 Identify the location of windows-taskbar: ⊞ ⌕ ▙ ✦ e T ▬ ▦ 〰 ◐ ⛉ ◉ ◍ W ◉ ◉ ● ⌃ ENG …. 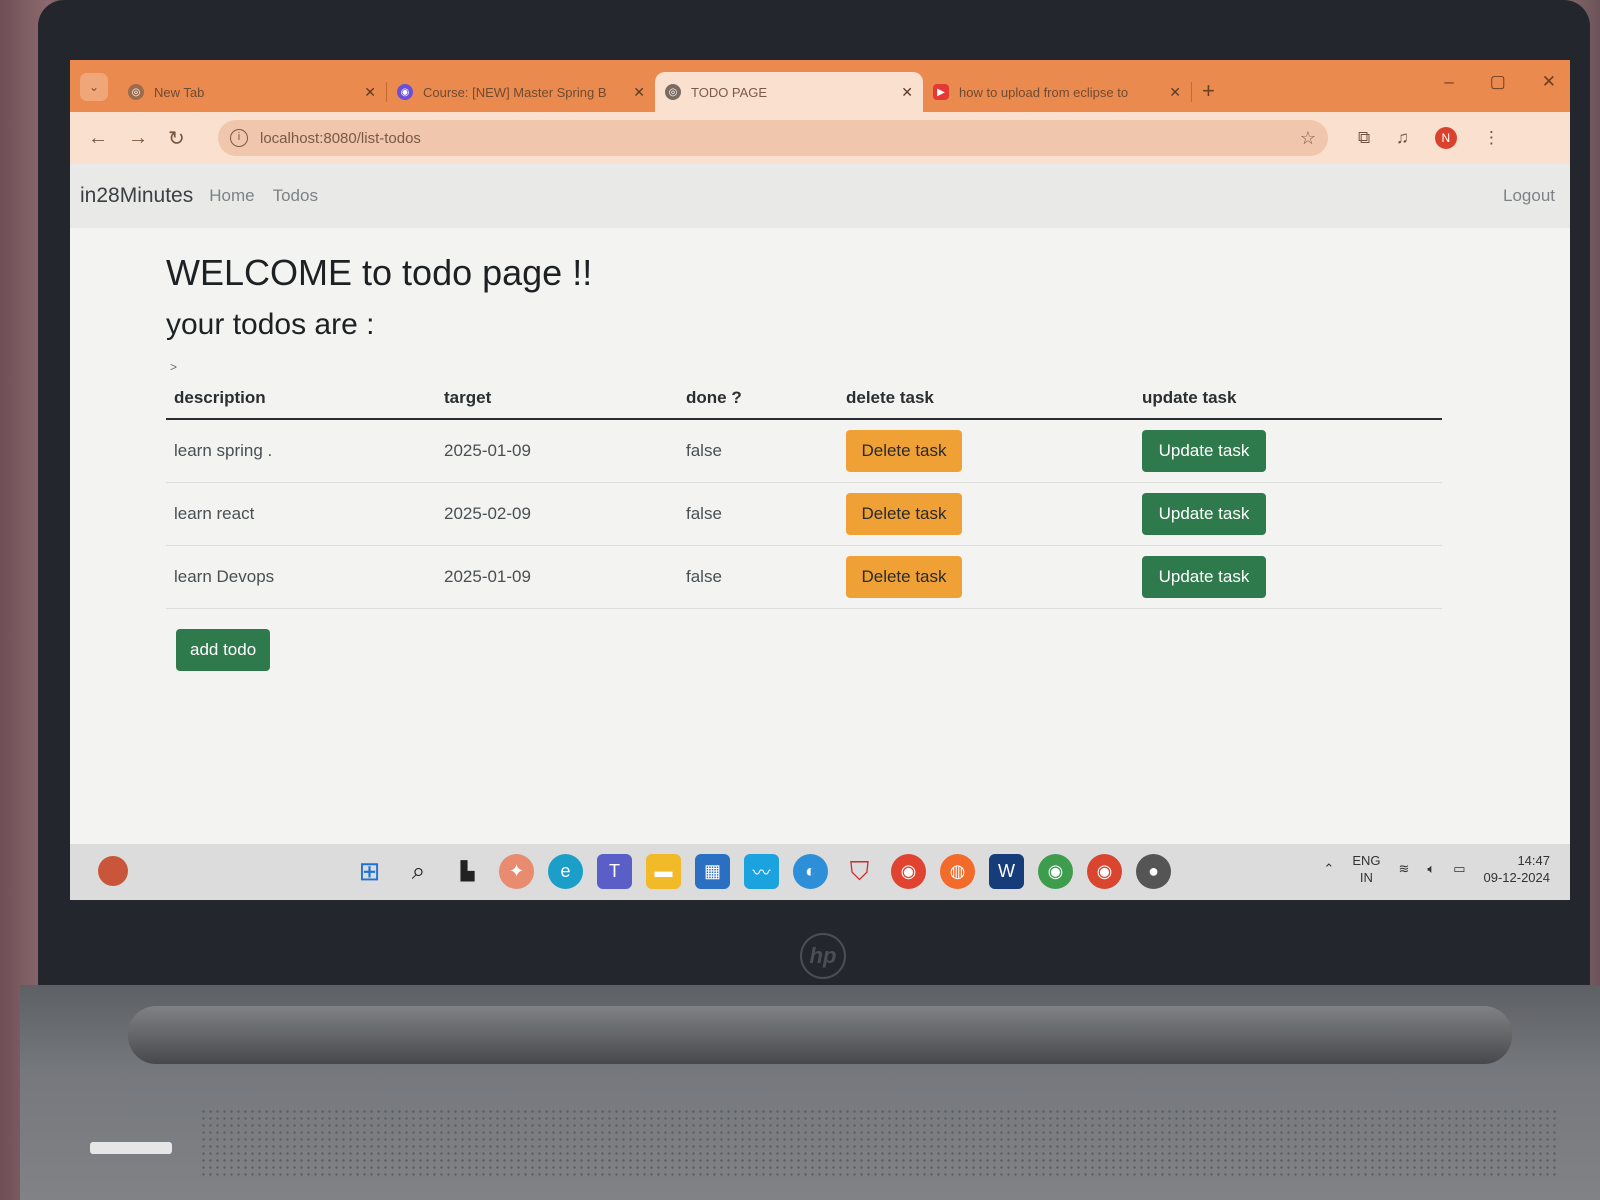
(820, 872).